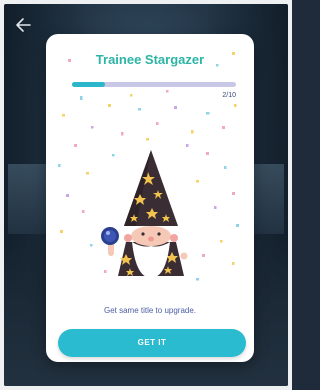 This screenshot has height=390, width=320. What do you see at coordinates (150, 310) in the screenshot?
I see `upgrade-hint-text: Get same title to upgrade.` at bounding box center [150, 310].